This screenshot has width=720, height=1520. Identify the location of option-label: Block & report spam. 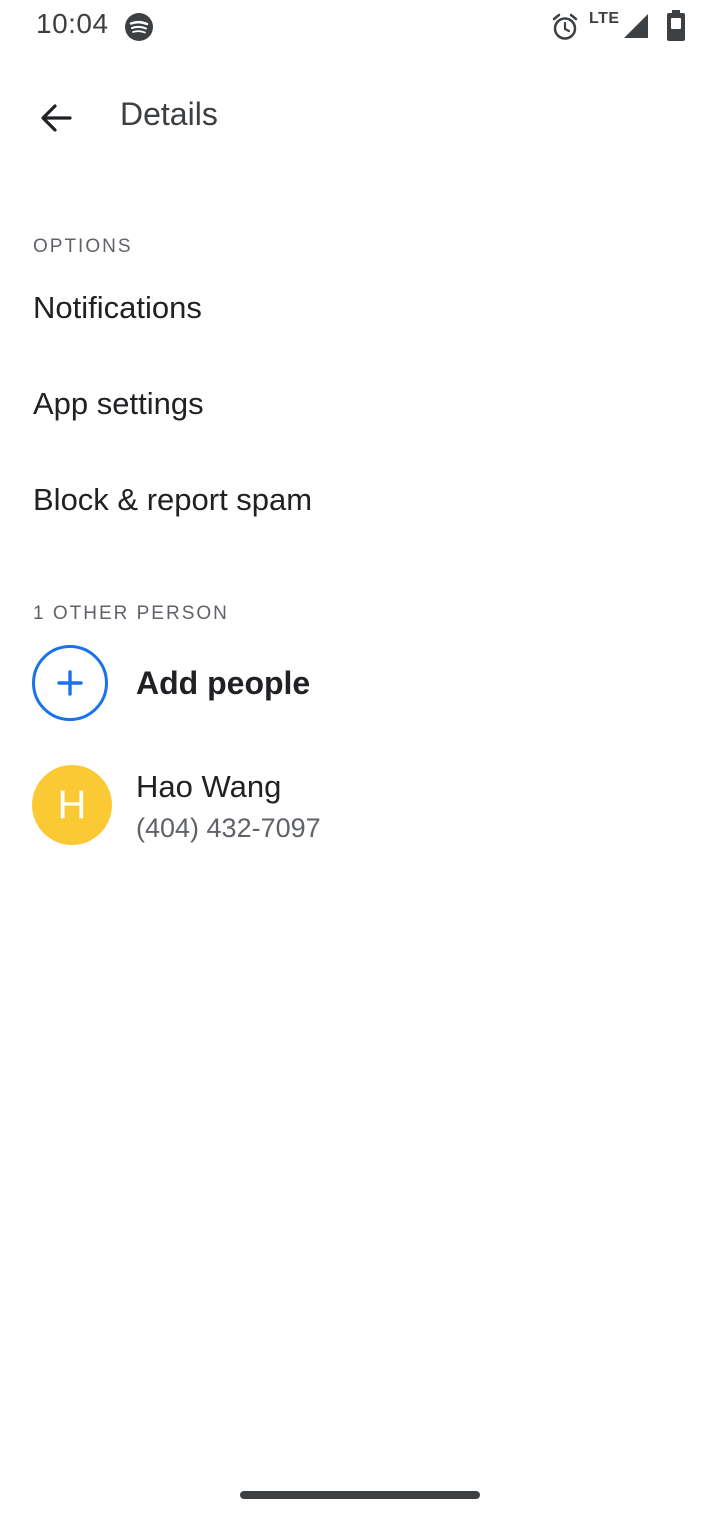
(173, 499).